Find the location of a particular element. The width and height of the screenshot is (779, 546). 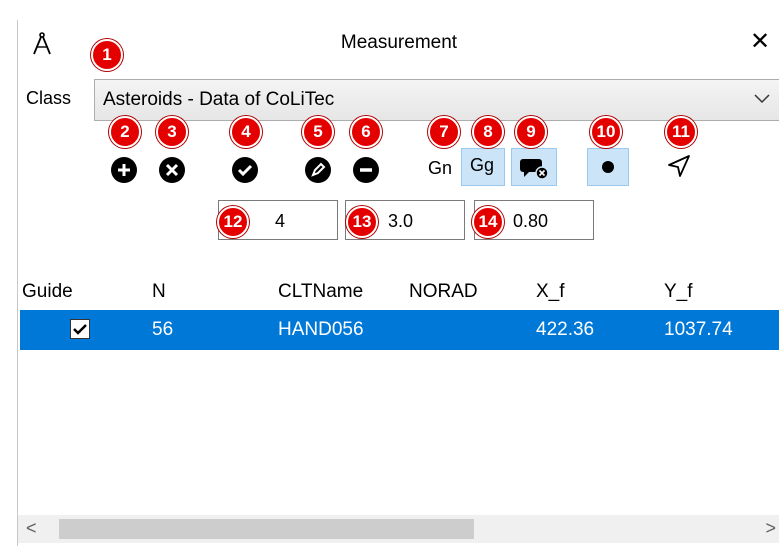

gg-label: Gg is located at coordinates (482, 165).